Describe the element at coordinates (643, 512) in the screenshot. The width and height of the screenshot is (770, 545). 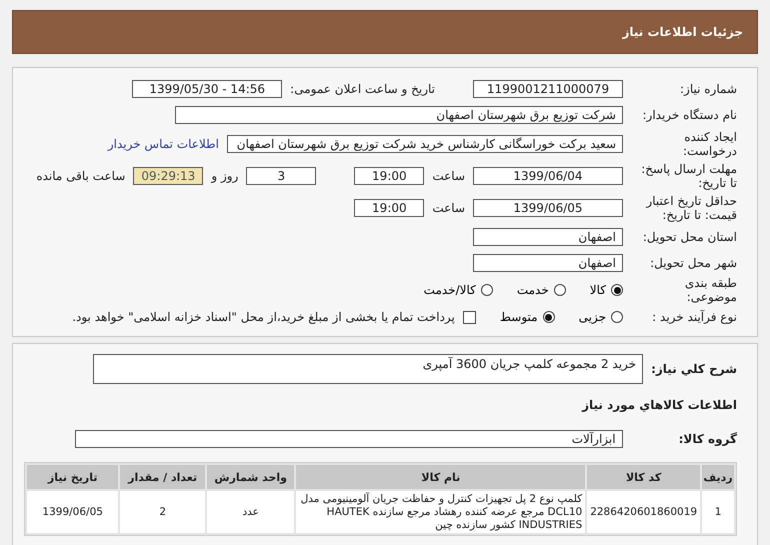
I see `table-cell: 2286420601860019` at that location.